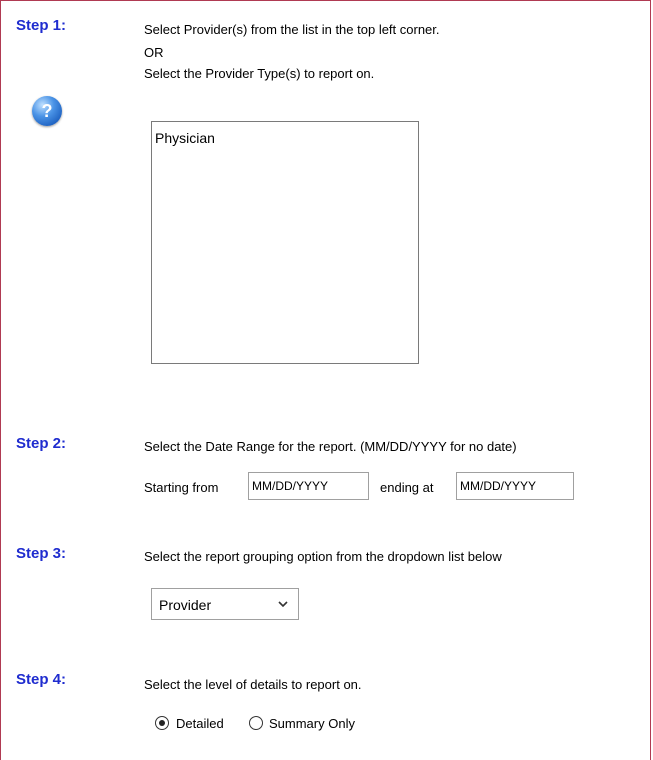  I want to click on ending-at-label: ending at, so click(407, 487).